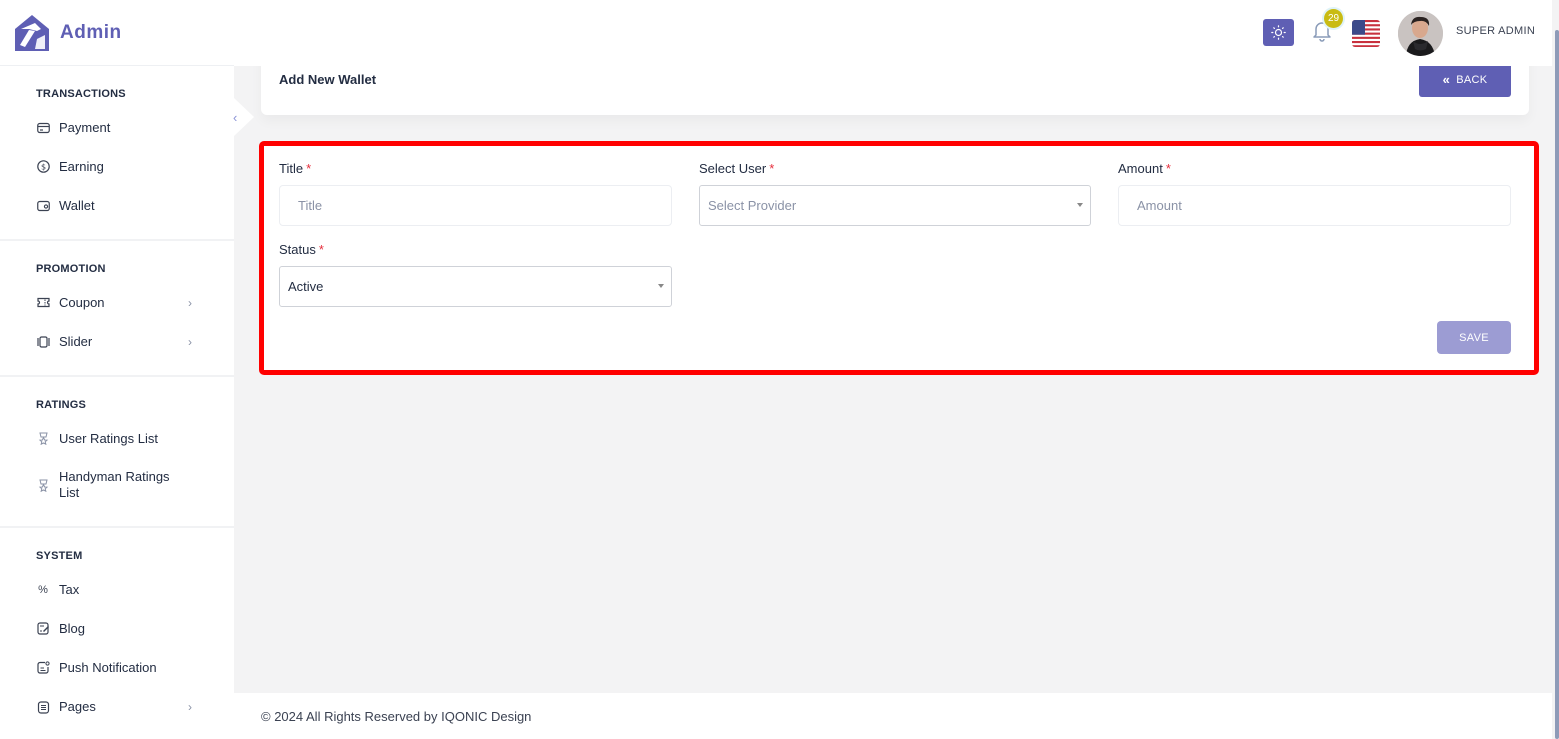 This screenshot has height=739, width=1559. Describe the element at coordinates (1446, 79) in the screenshot. I see `double-chevron-left-icon: «` at that location.